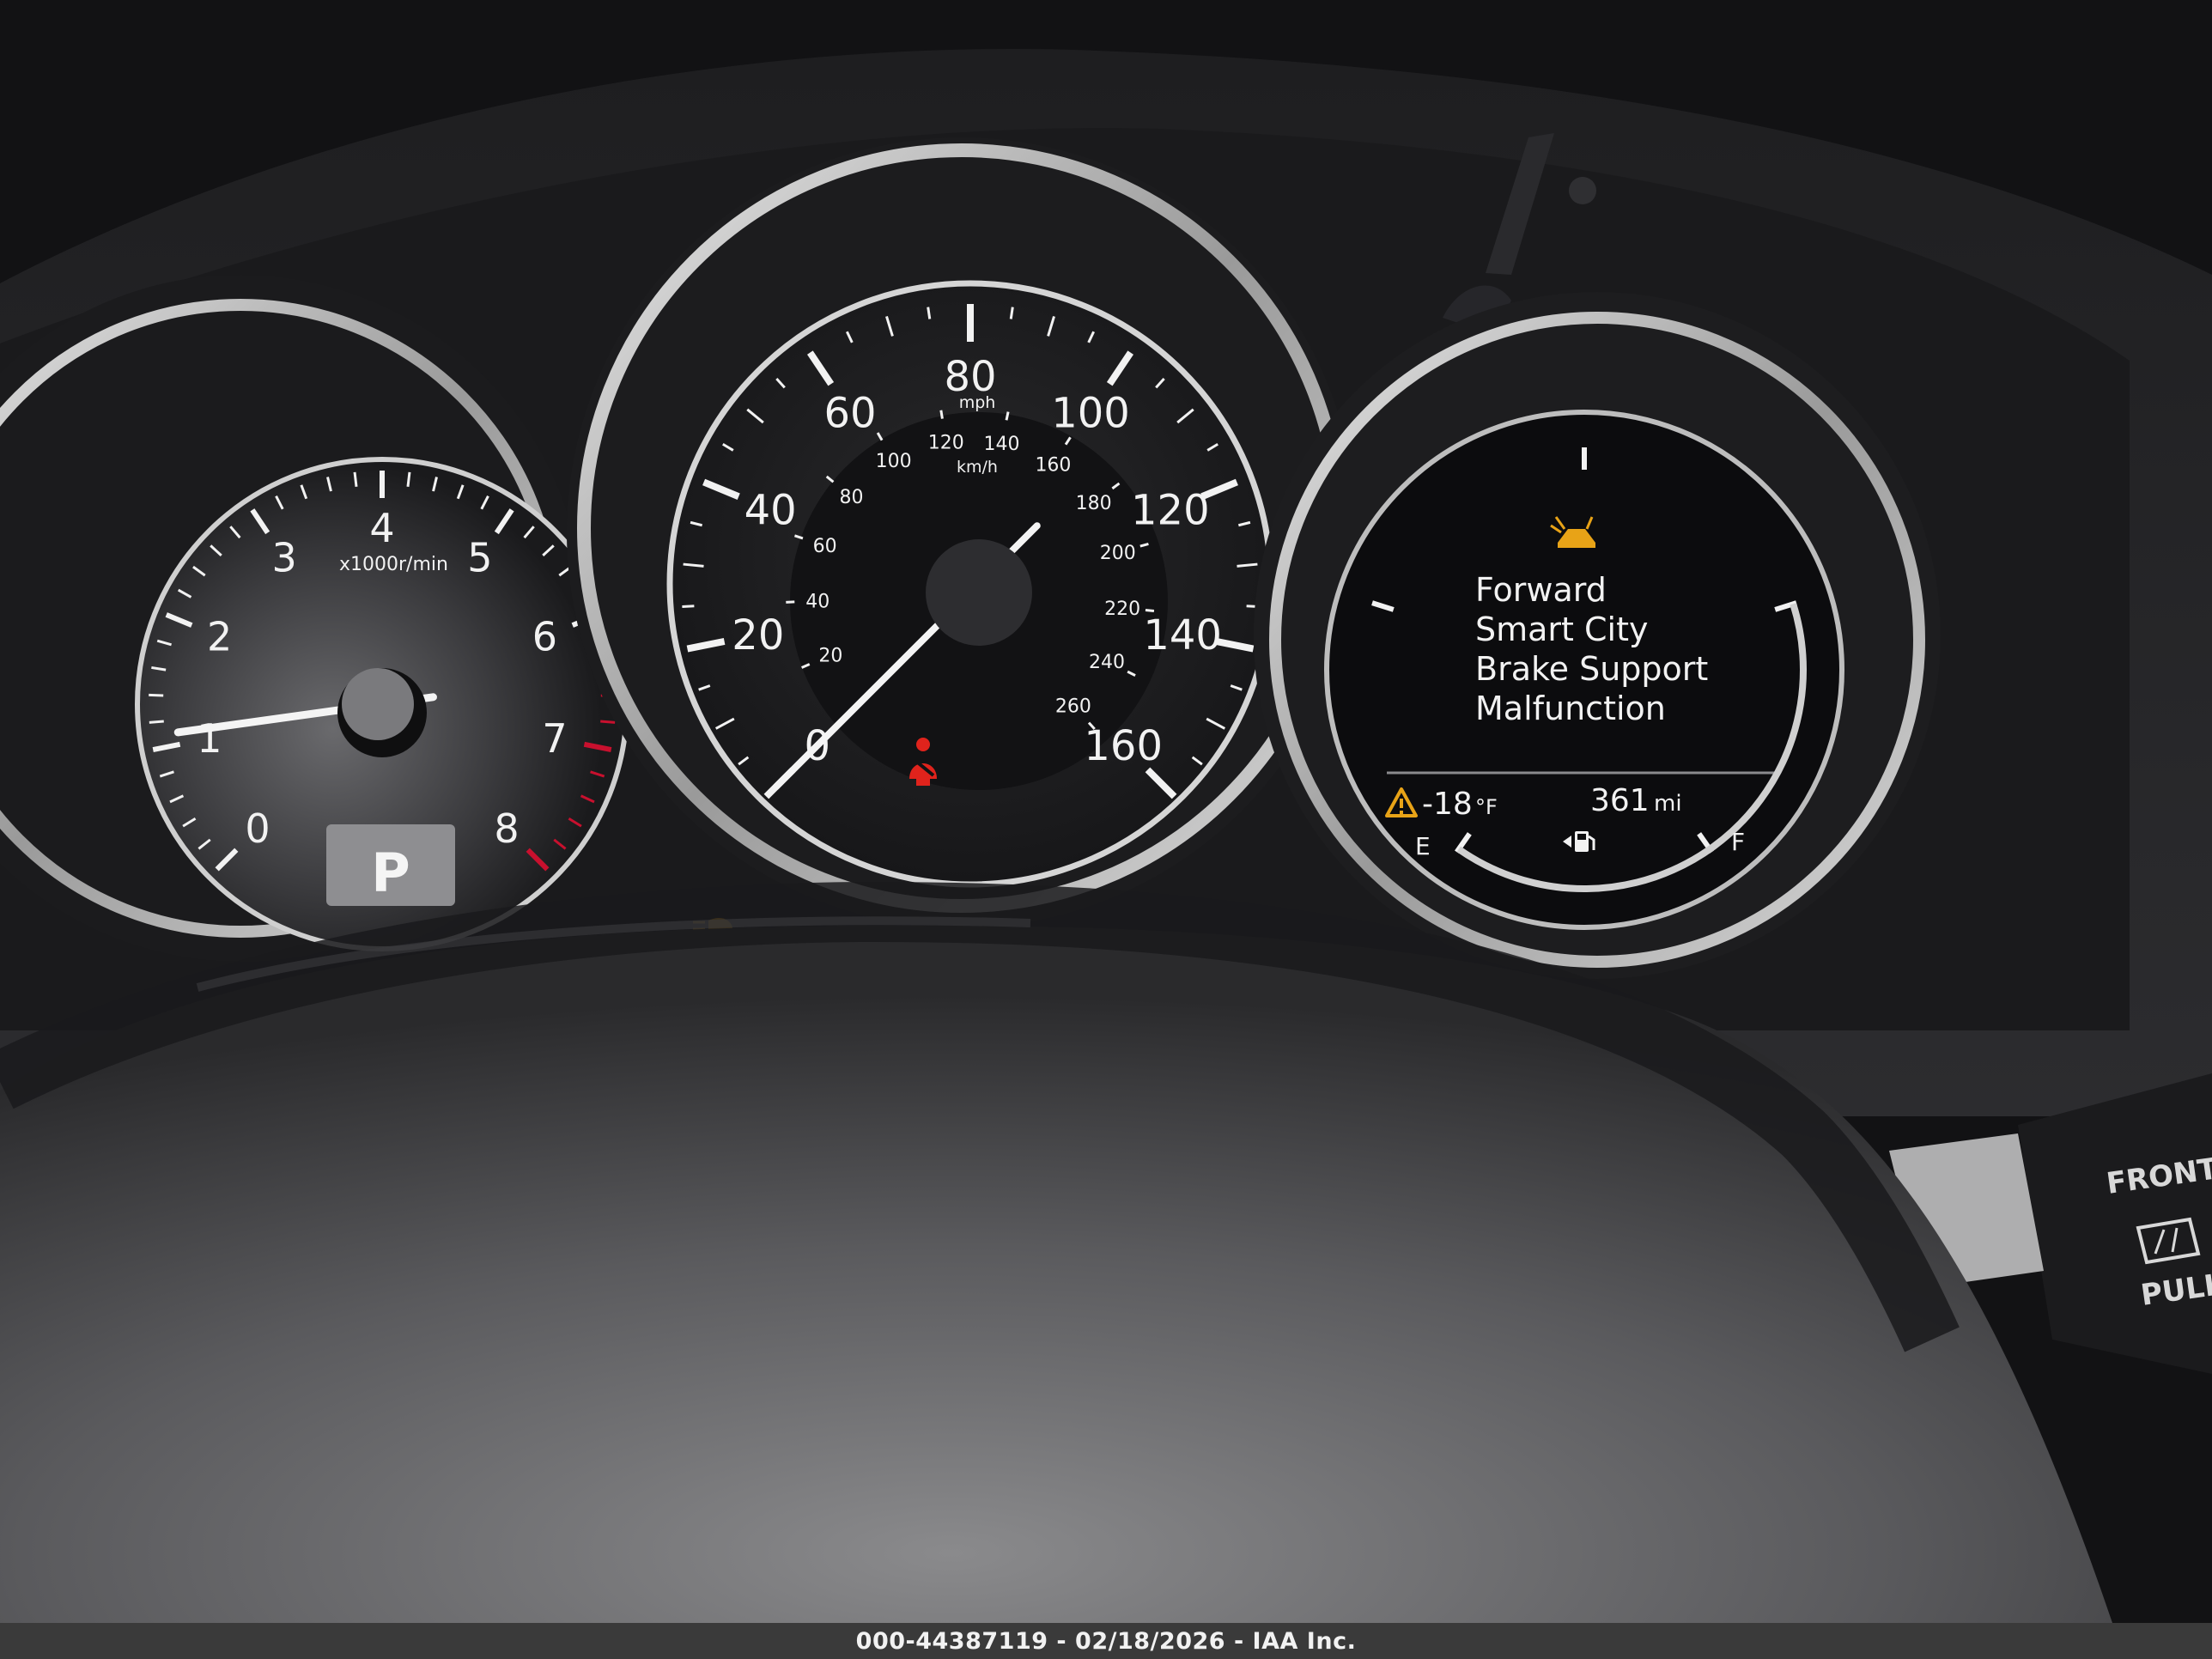  What do you see at coordinates (1094, 504) in the screenshot?
I see `kmh-numeral: 180` at bounding box center [1094, 504].